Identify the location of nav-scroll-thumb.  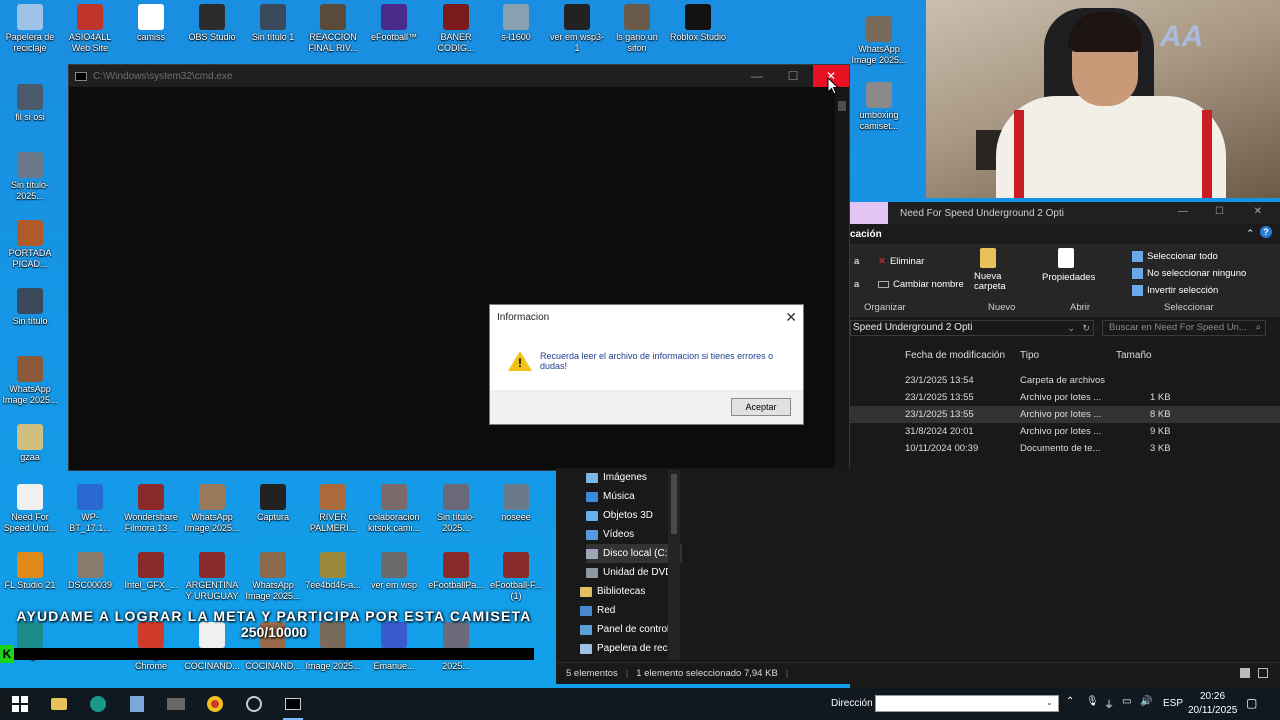
(674, 504).